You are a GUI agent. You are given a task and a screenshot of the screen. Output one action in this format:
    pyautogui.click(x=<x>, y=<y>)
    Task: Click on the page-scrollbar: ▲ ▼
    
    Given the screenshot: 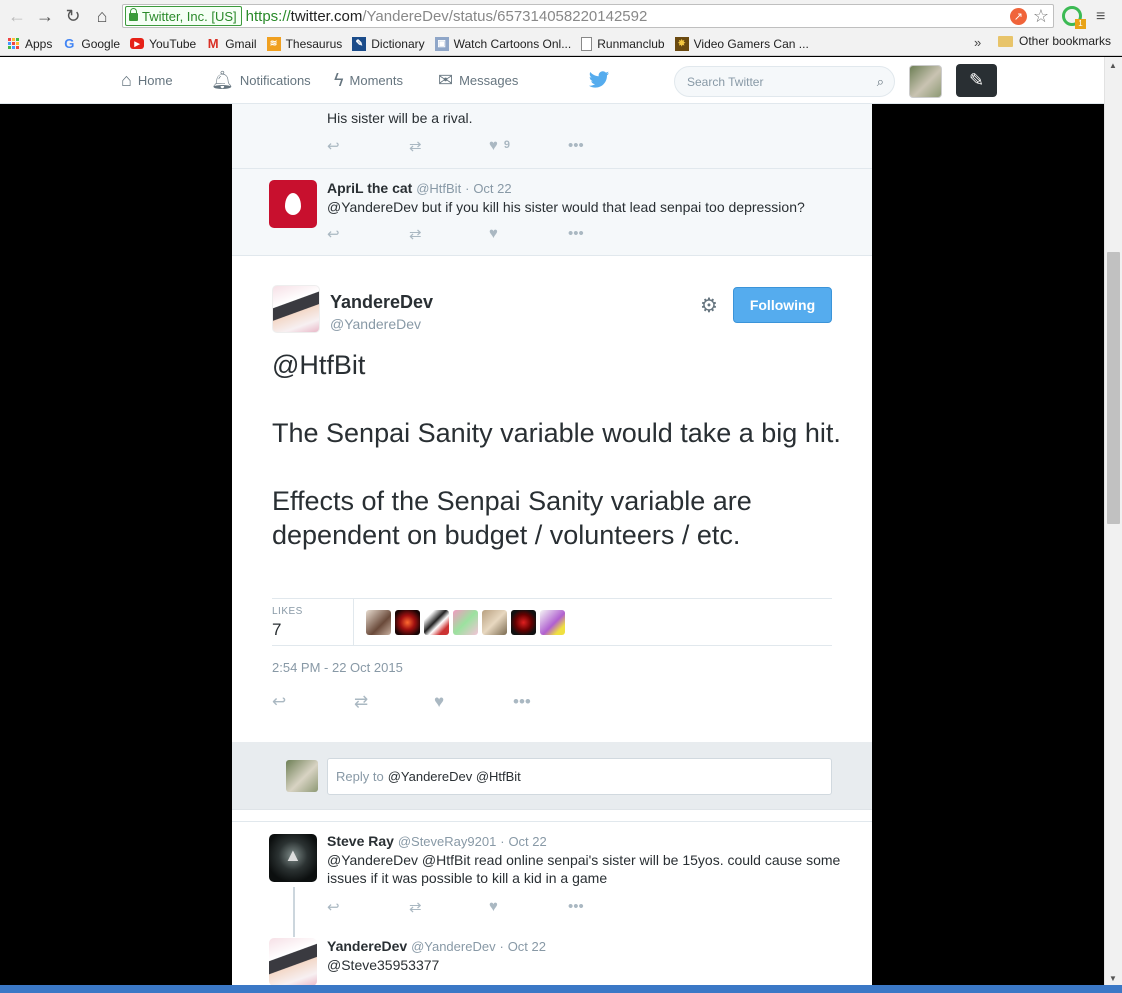 What is the action you would take?
    pyautogui.click(x=1113, y=521)
    